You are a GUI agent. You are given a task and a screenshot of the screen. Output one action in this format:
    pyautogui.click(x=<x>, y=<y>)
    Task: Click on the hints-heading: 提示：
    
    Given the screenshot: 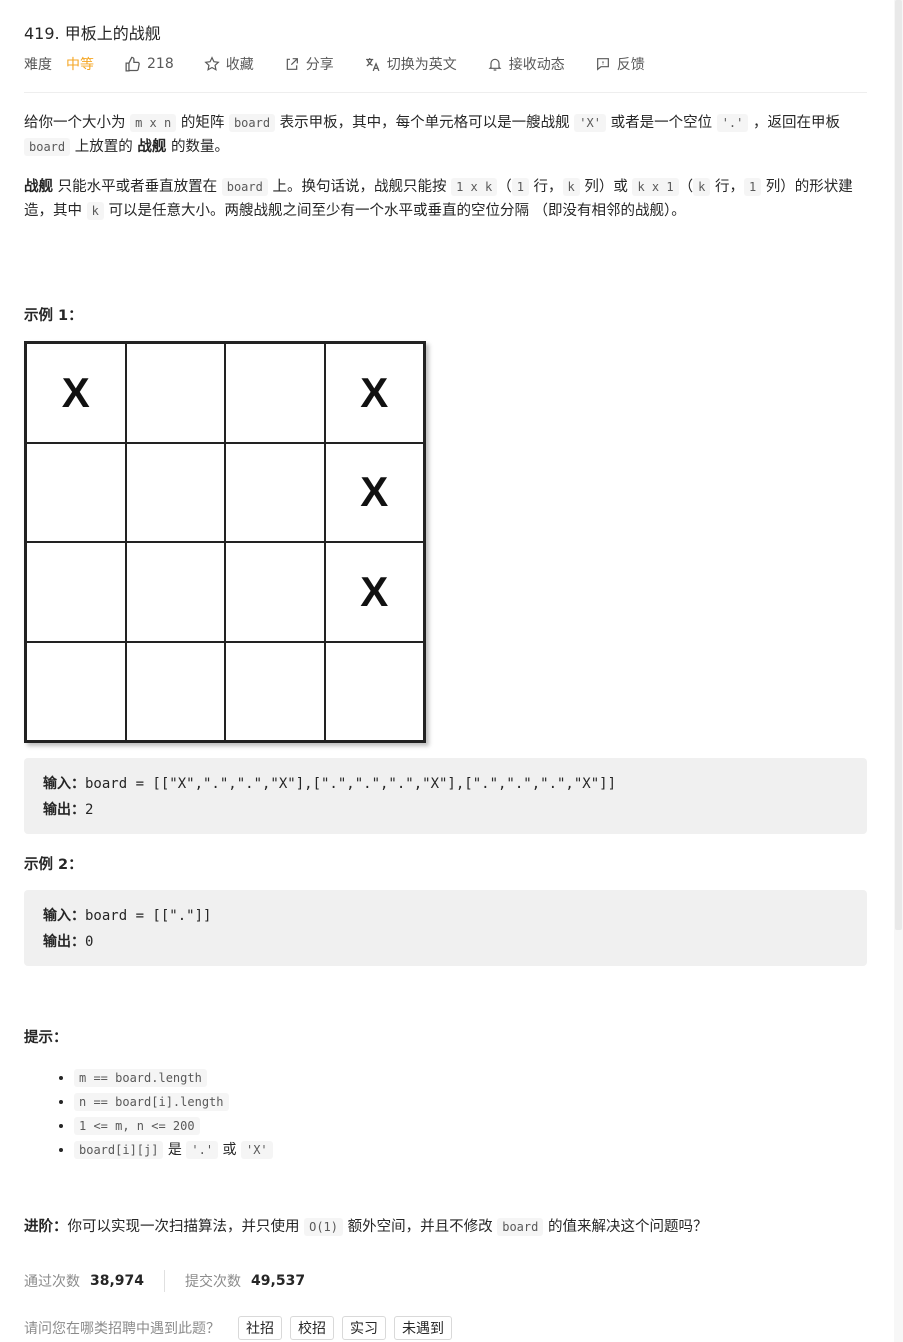 What is the action you would take?
    pyautogui.click(x=46, y=1038)
    